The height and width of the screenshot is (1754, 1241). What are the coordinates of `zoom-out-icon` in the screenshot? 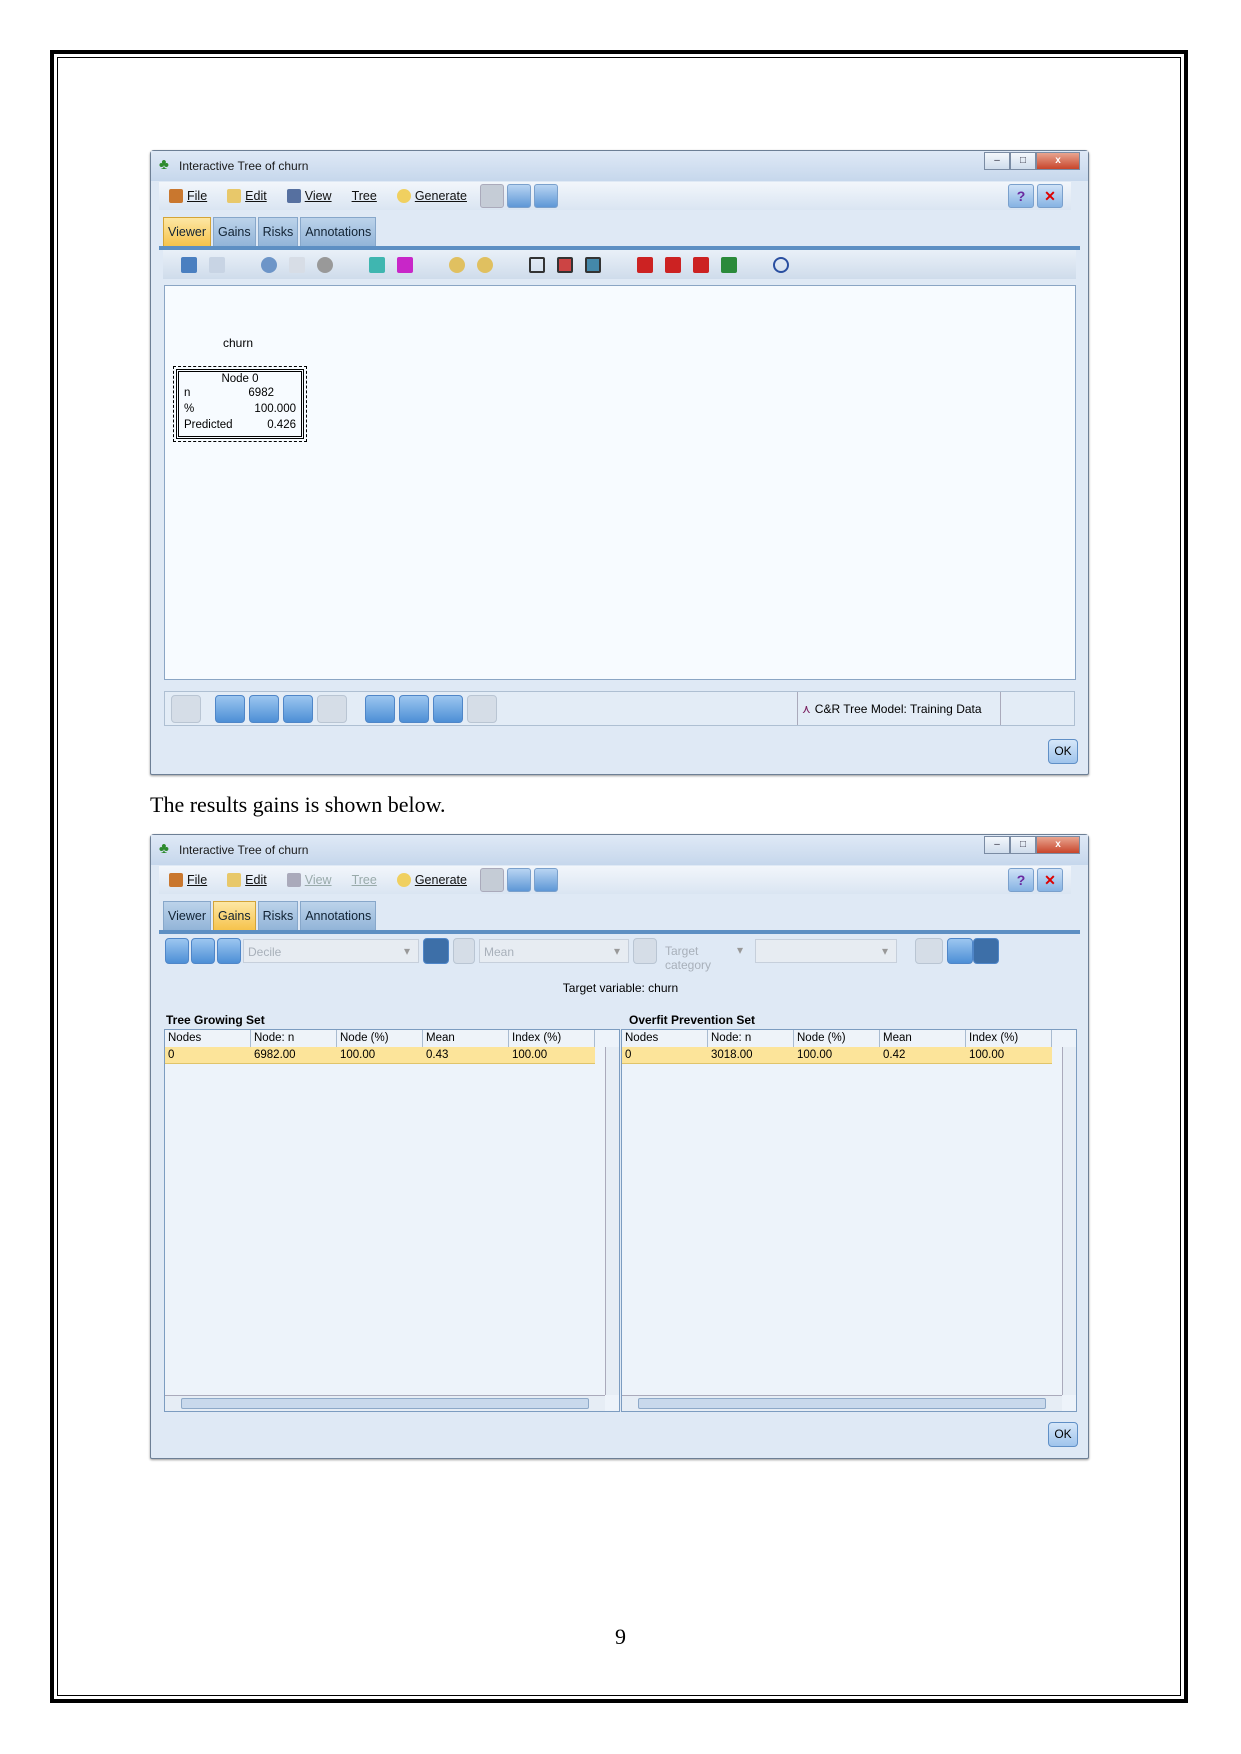 It's located at (485, 264).